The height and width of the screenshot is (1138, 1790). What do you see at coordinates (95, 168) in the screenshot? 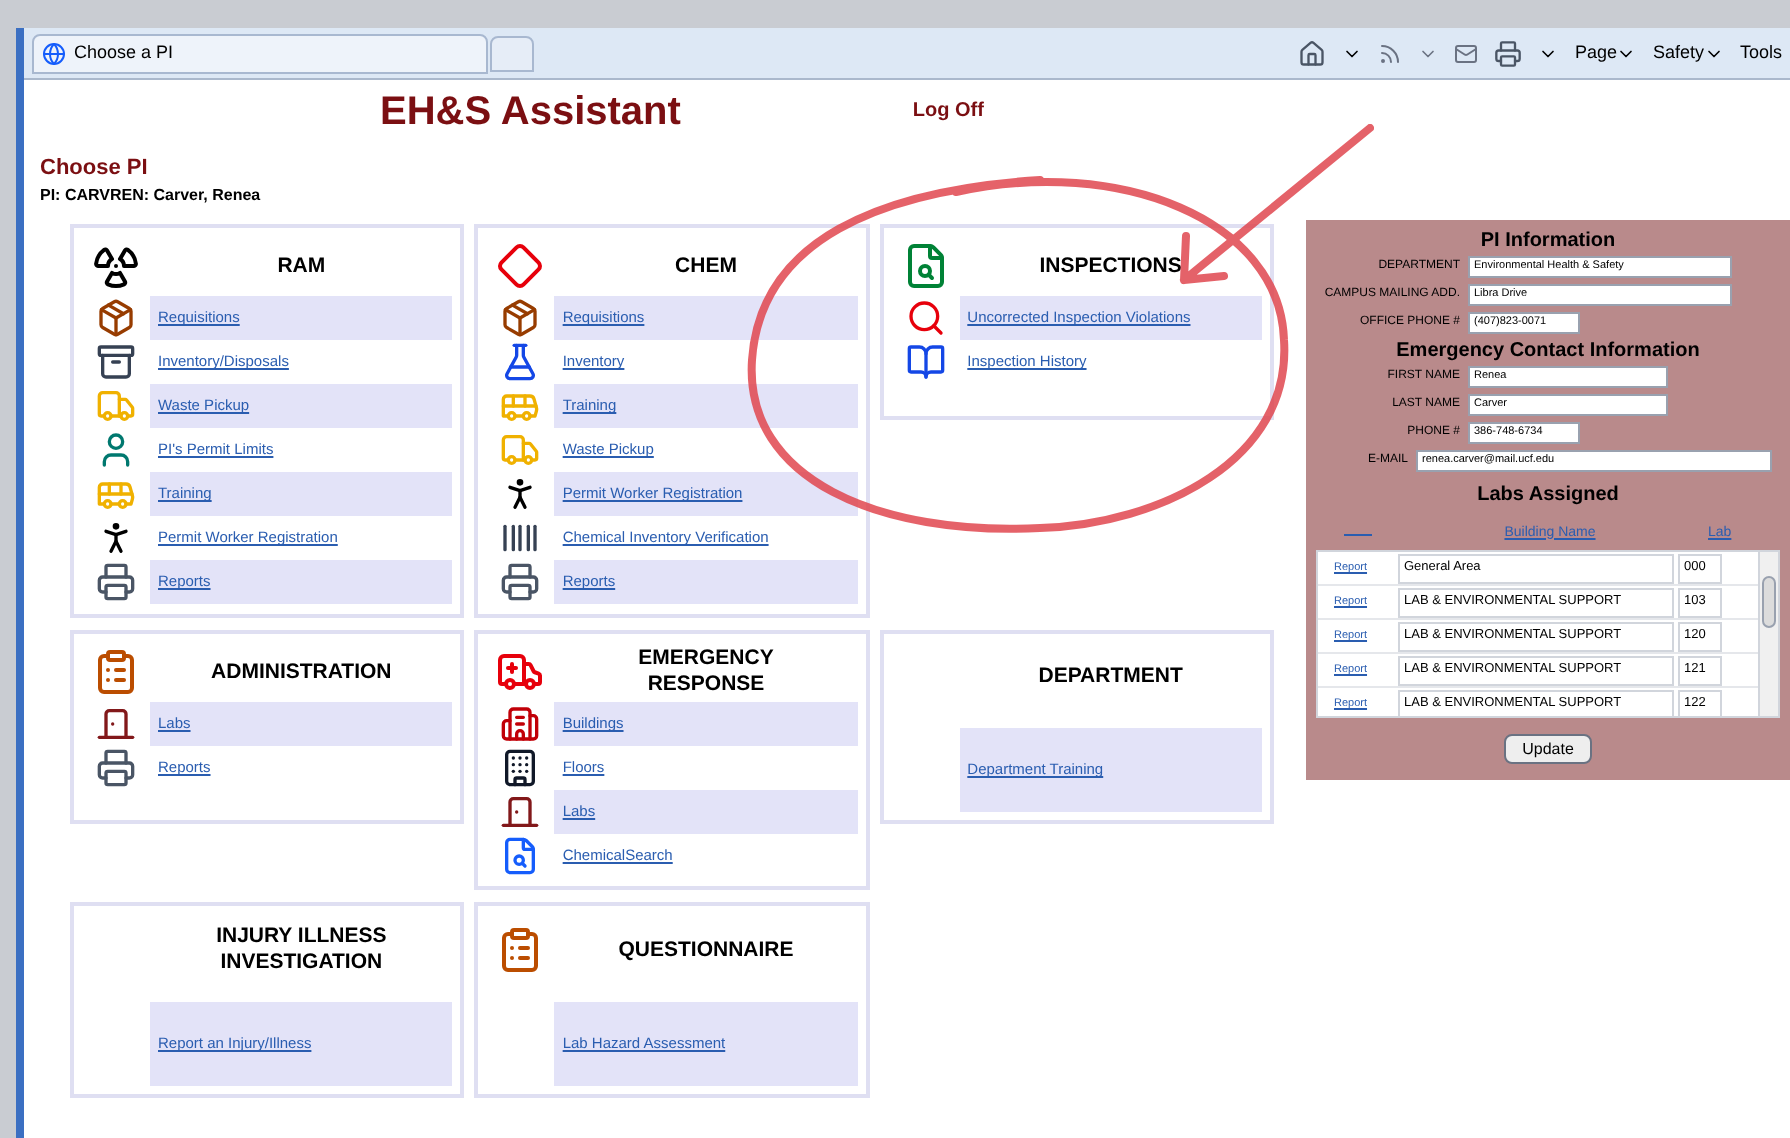
I see `page-heading: Choose PI` at bounding box center [95, 168].